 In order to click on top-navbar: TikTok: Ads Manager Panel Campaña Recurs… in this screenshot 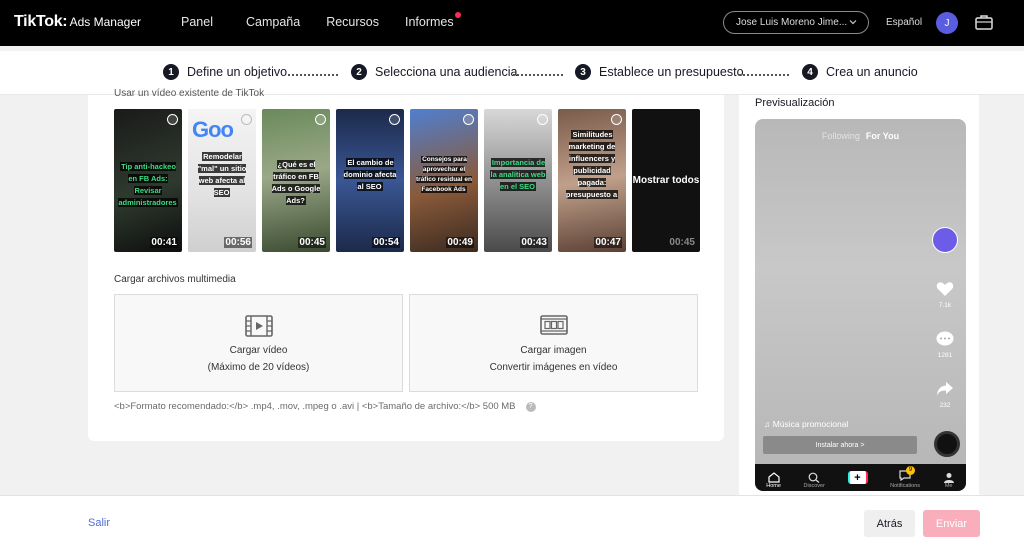, I will do `click(512, 23)`.